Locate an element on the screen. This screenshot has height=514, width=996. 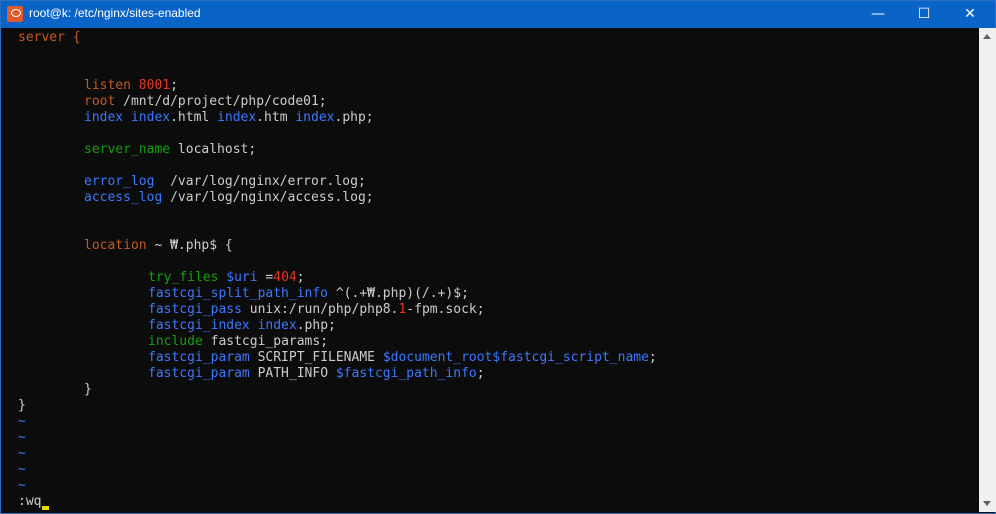
server-name-keyword: server_name is located at coordinates (127, 149).